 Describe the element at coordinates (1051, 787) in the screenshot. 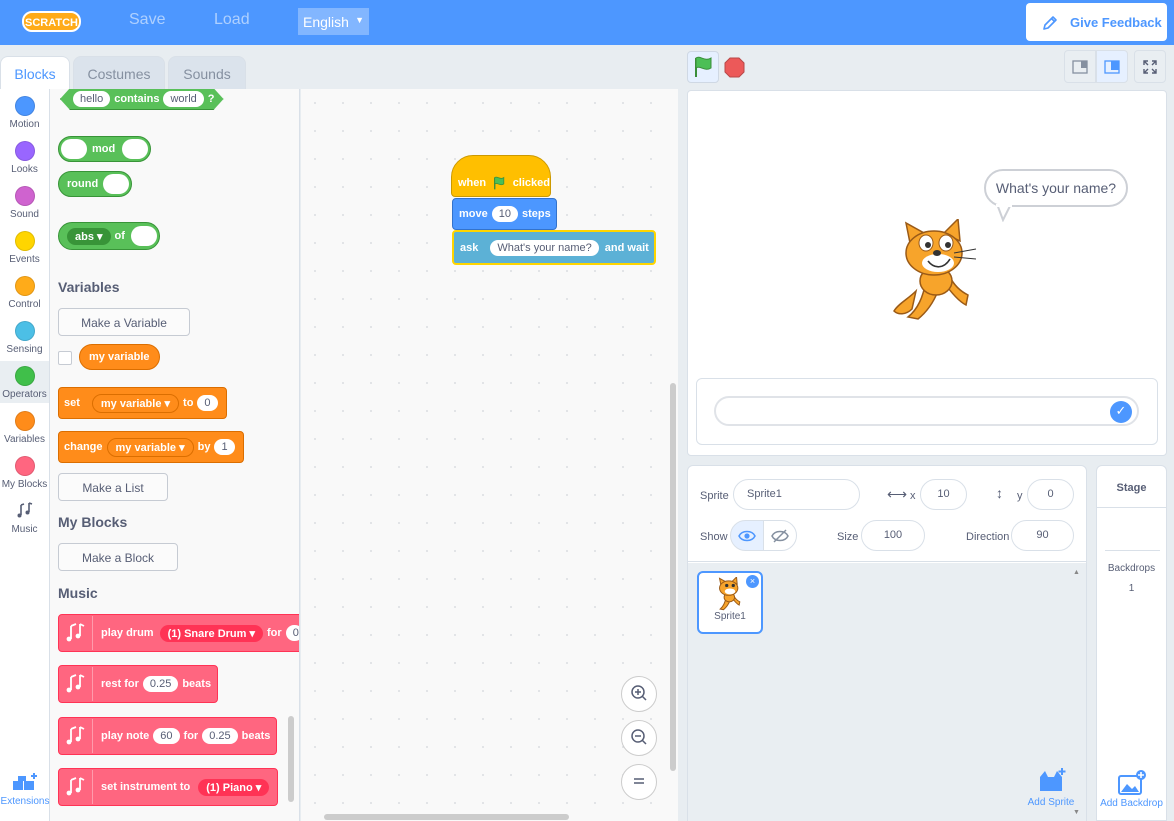

I see `add-sprite-button: Add Sprite` at that location.